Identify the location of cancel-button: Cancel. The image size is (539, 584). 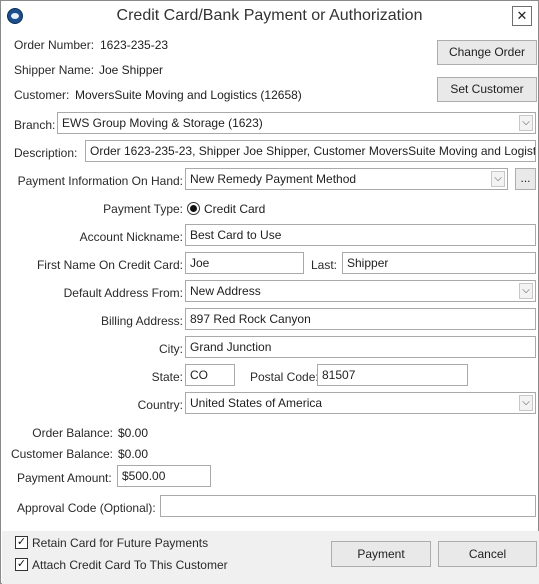
(487, 554).